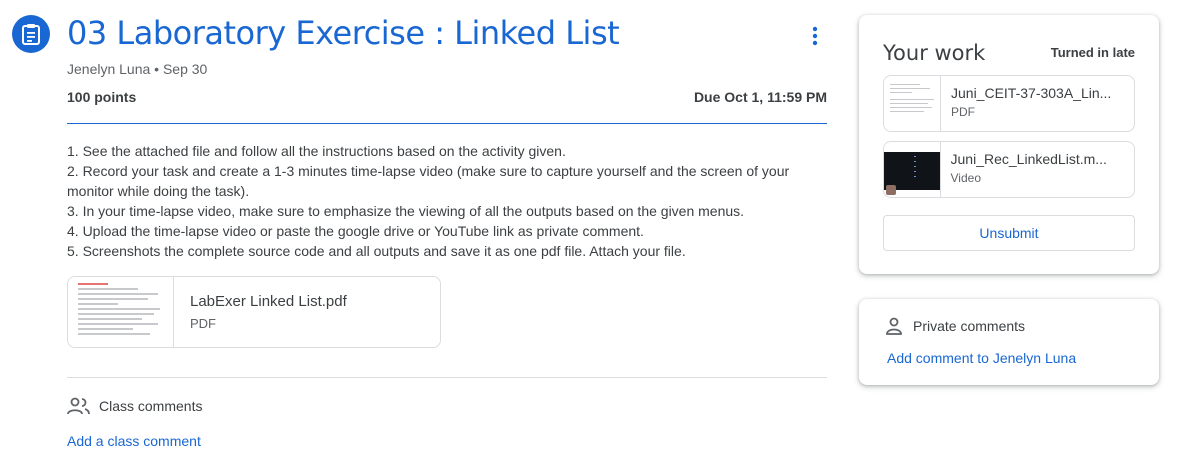 The width and height of the screenshot is (1184, 469). What do you see at coordinates (78, 406) in the screenshot?
I see `people-icon` at bounding box center [78, 406].